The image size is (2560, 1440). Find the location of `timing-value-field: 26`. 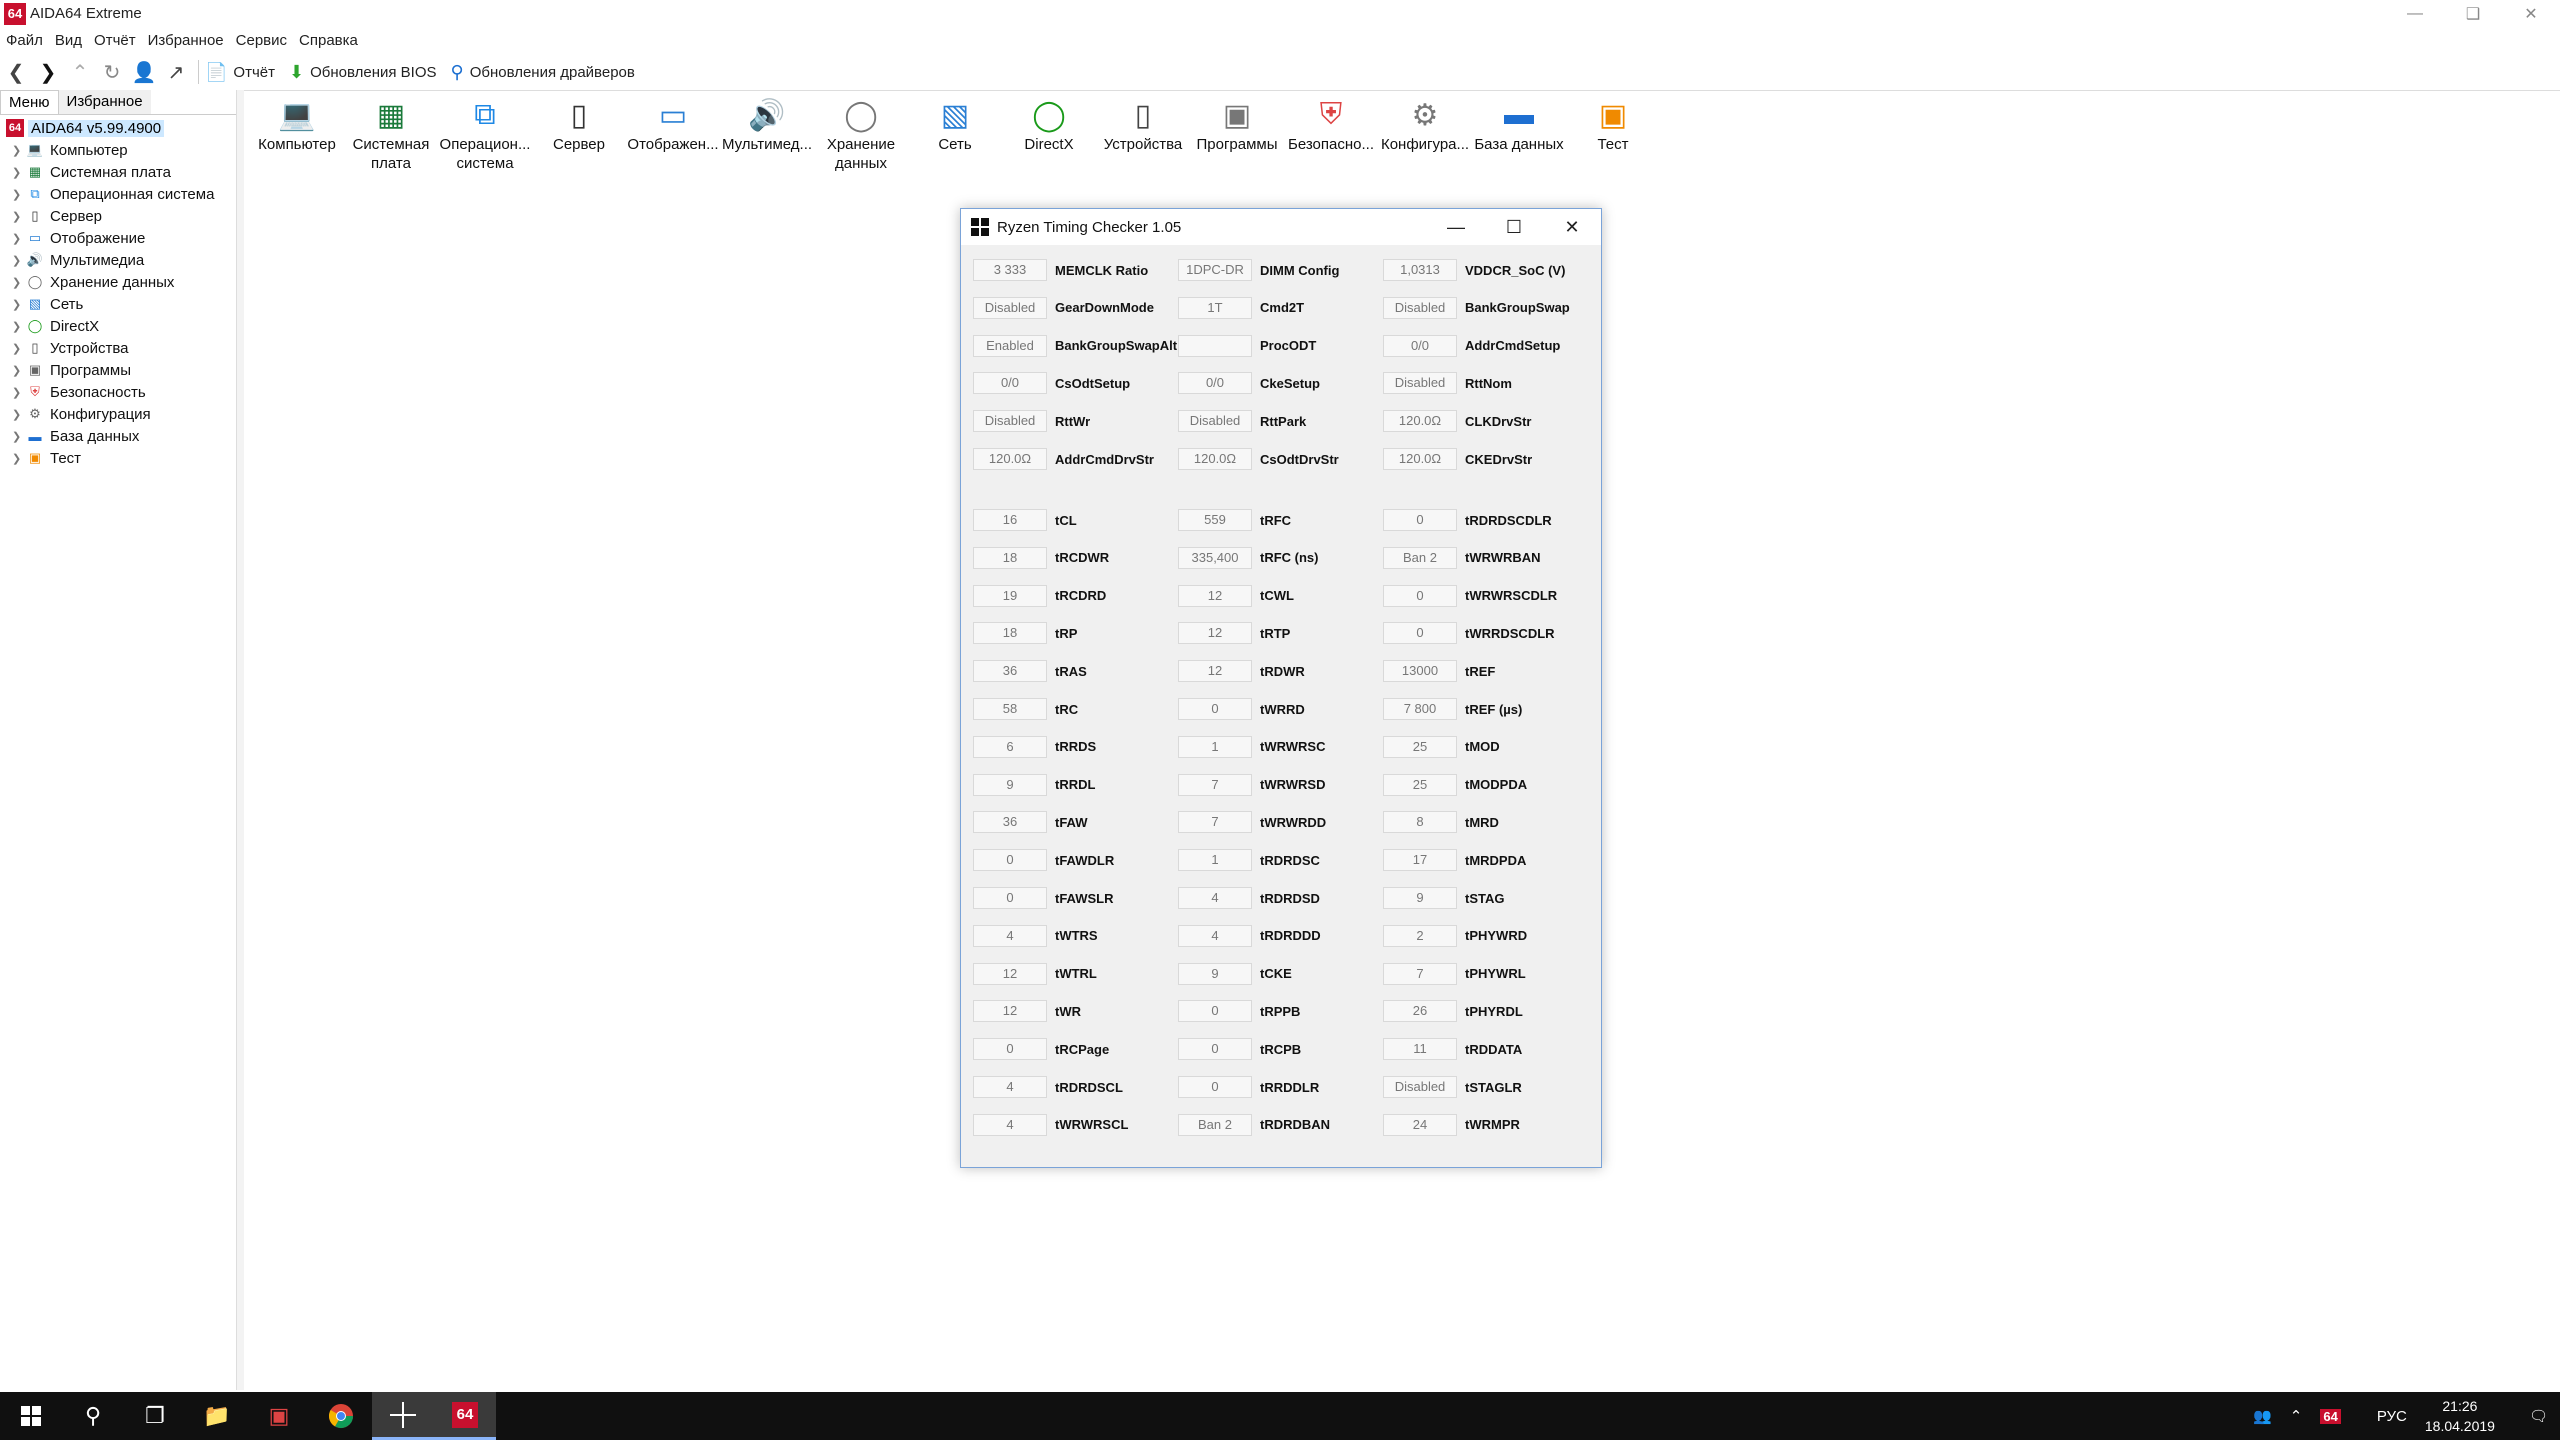

timing-value-field: 26 is located at coordinates (1420, 1011).